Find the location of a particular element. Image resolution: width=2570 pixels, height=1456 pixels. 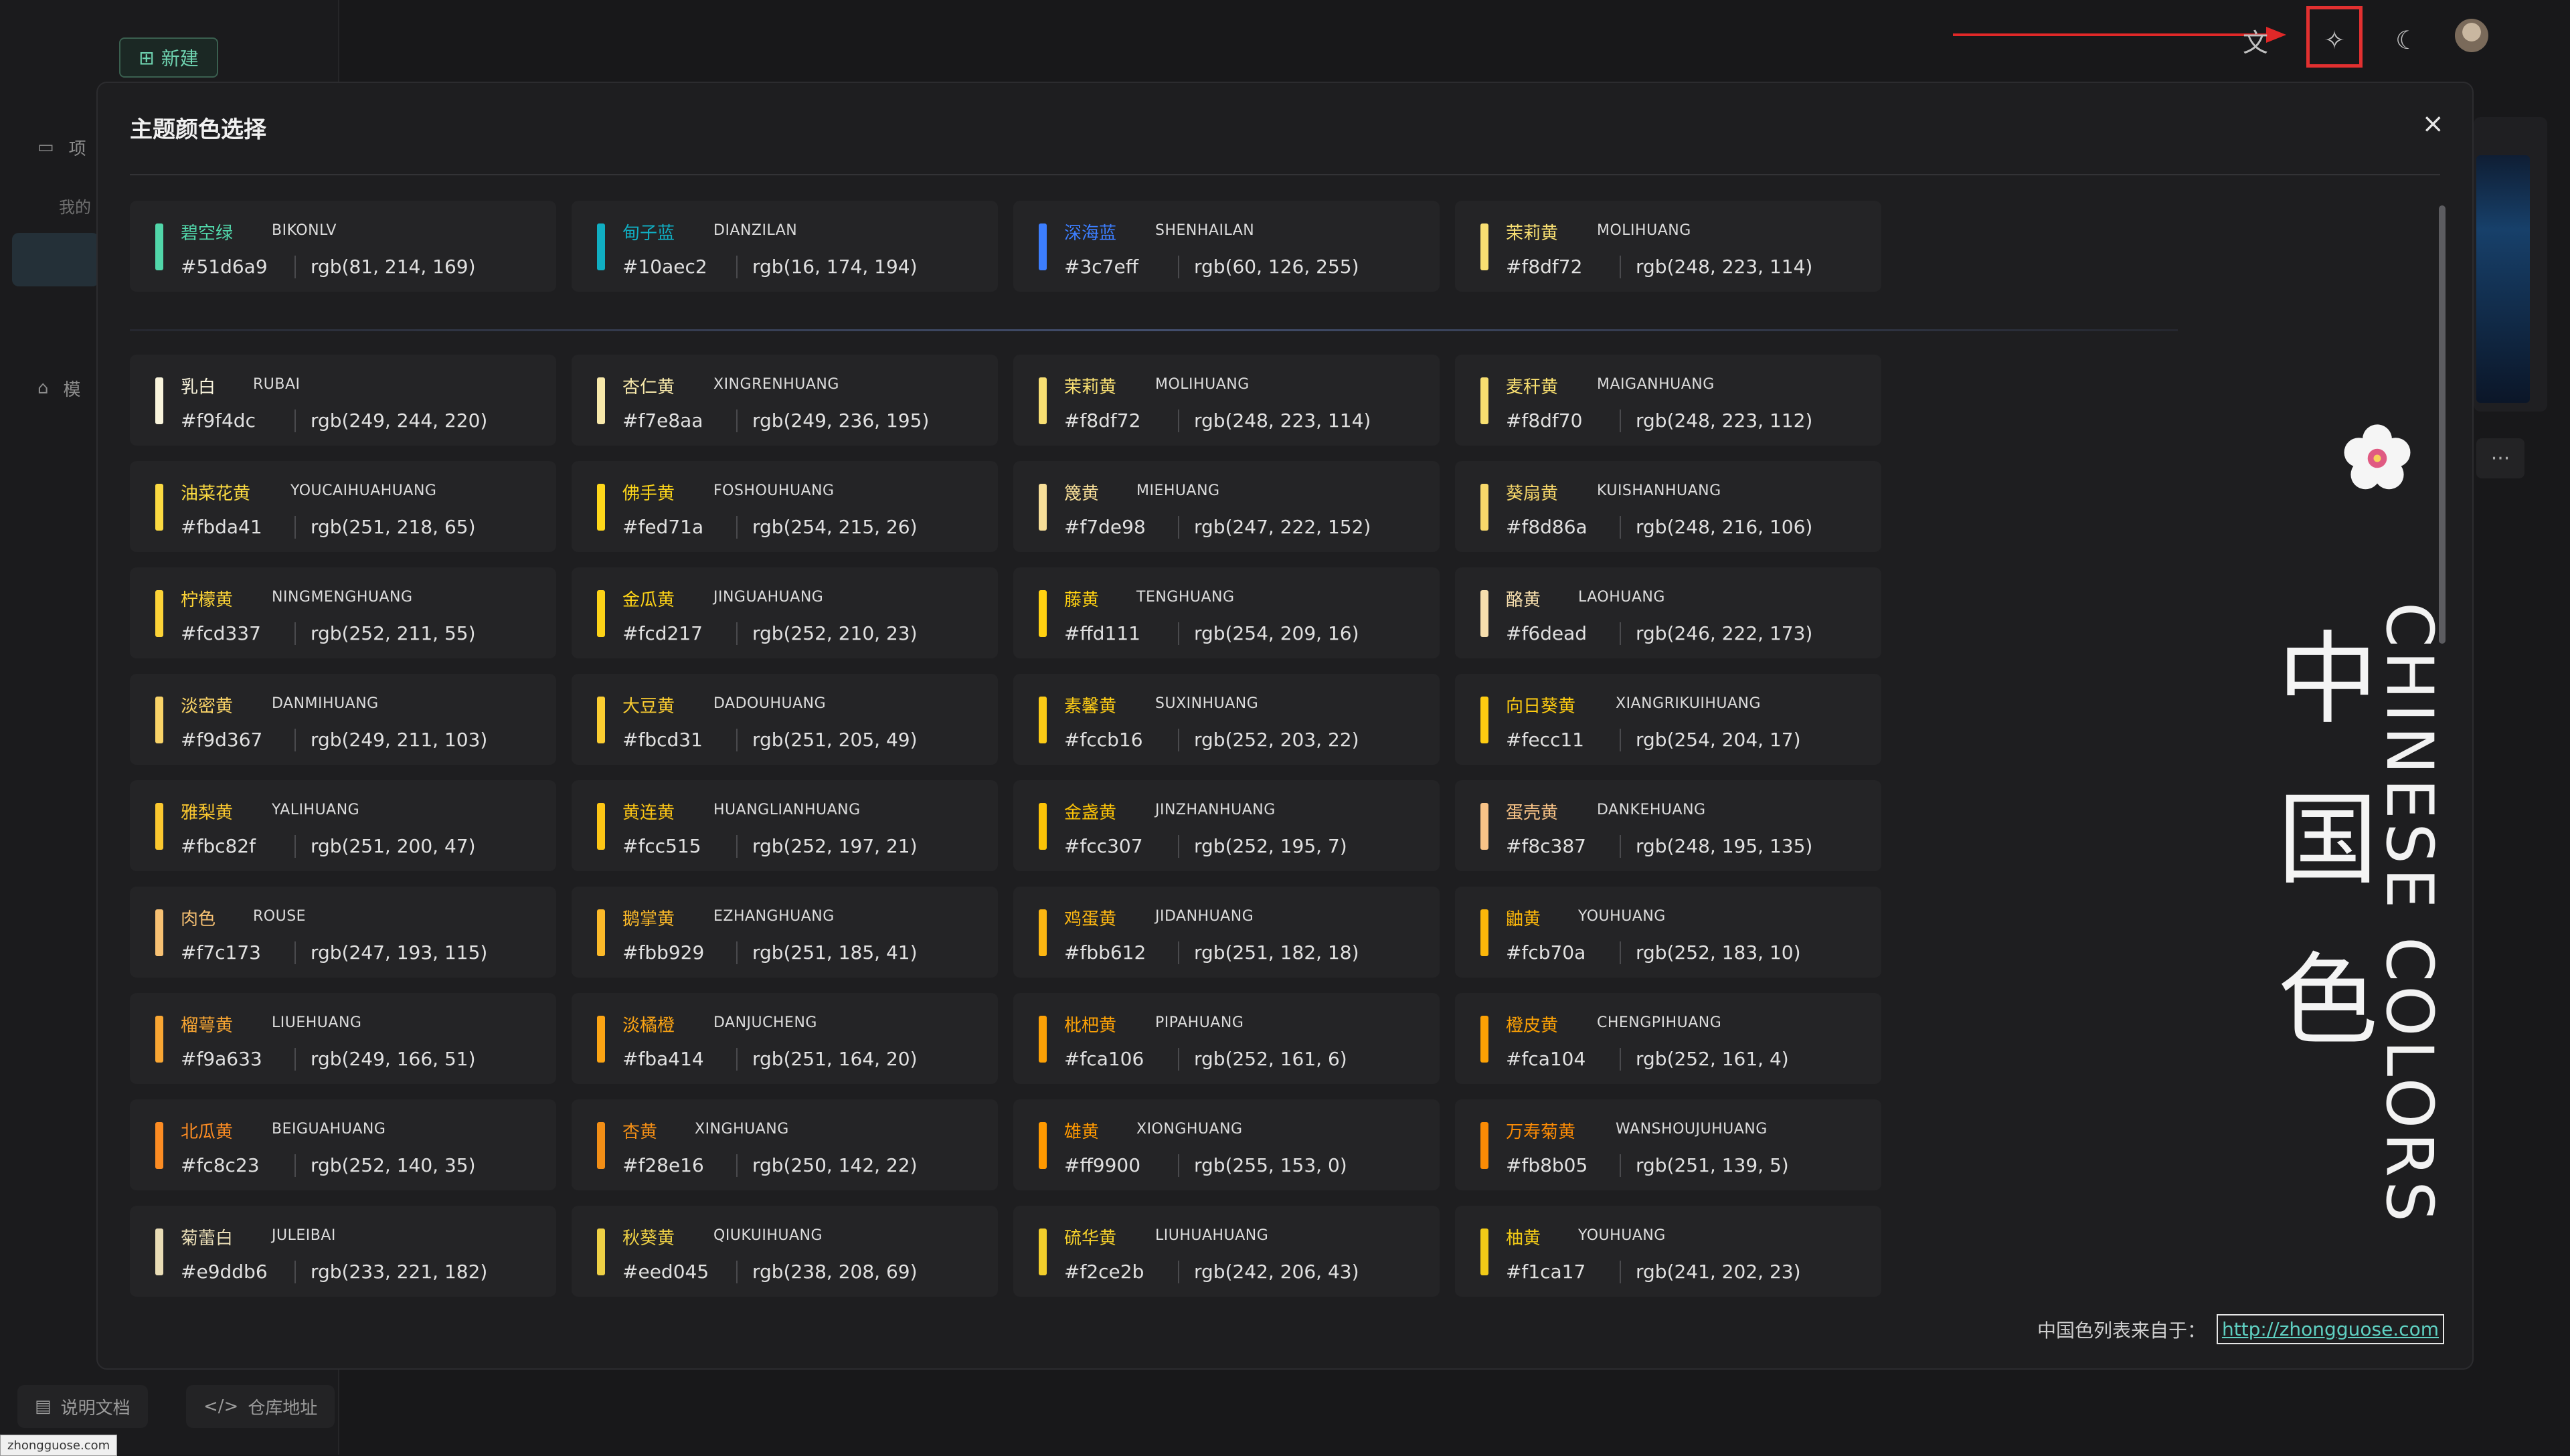

color-card: 鹅掌黄 EZHANGHUANG #fbb929 rgb(251, 185, 41) is located at coordinates (785, 932).